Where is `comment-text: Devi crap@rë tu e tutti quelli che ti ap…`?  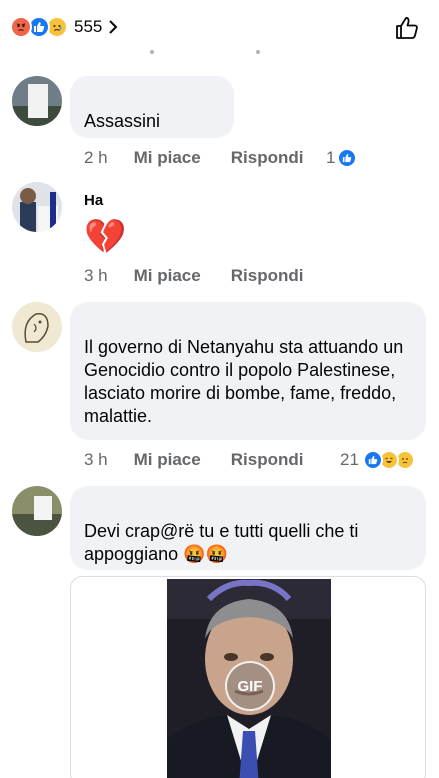 comment-text: Devi crap@rë tu e tutti quelli che ti ap… is located at coordinates (221, 542).